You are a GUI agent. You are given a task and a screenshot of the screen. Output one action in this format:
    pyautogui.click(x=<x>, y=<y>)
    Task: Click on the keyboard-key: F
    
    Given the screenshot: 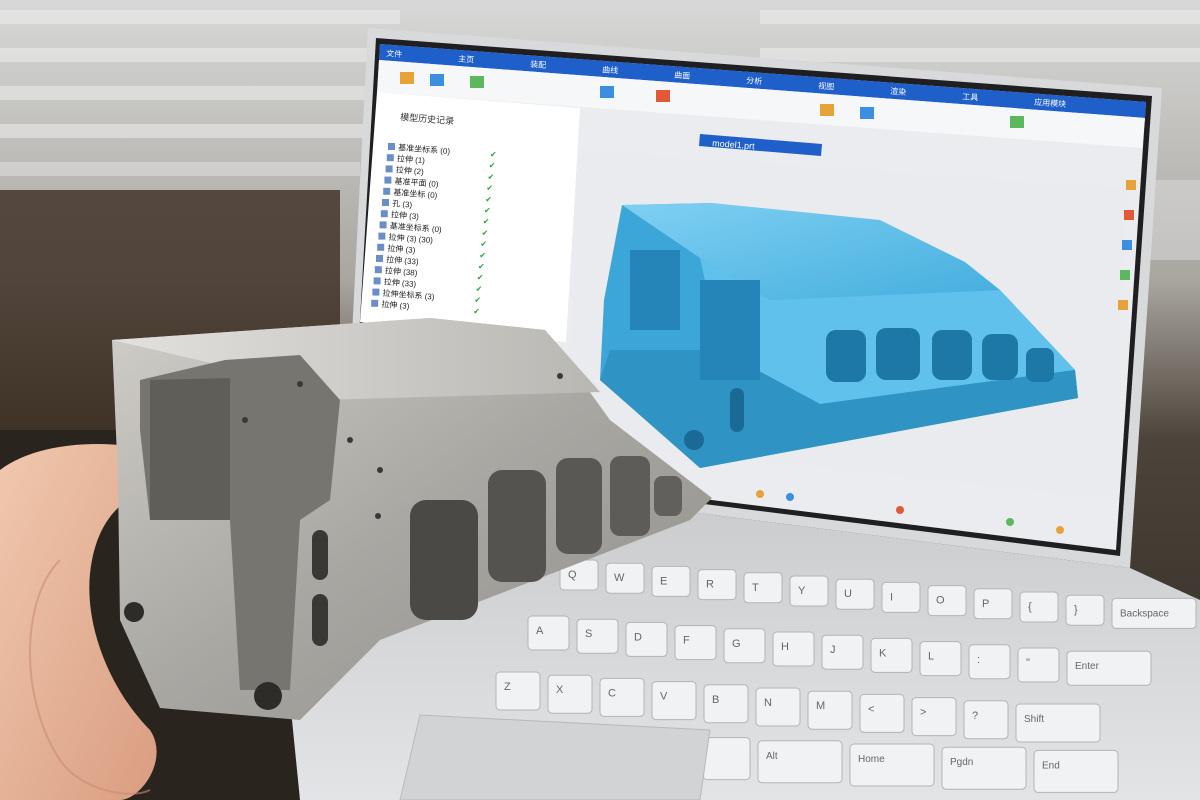 What is the action you would take?
    pyautogui.click(x=695, y=643)
    